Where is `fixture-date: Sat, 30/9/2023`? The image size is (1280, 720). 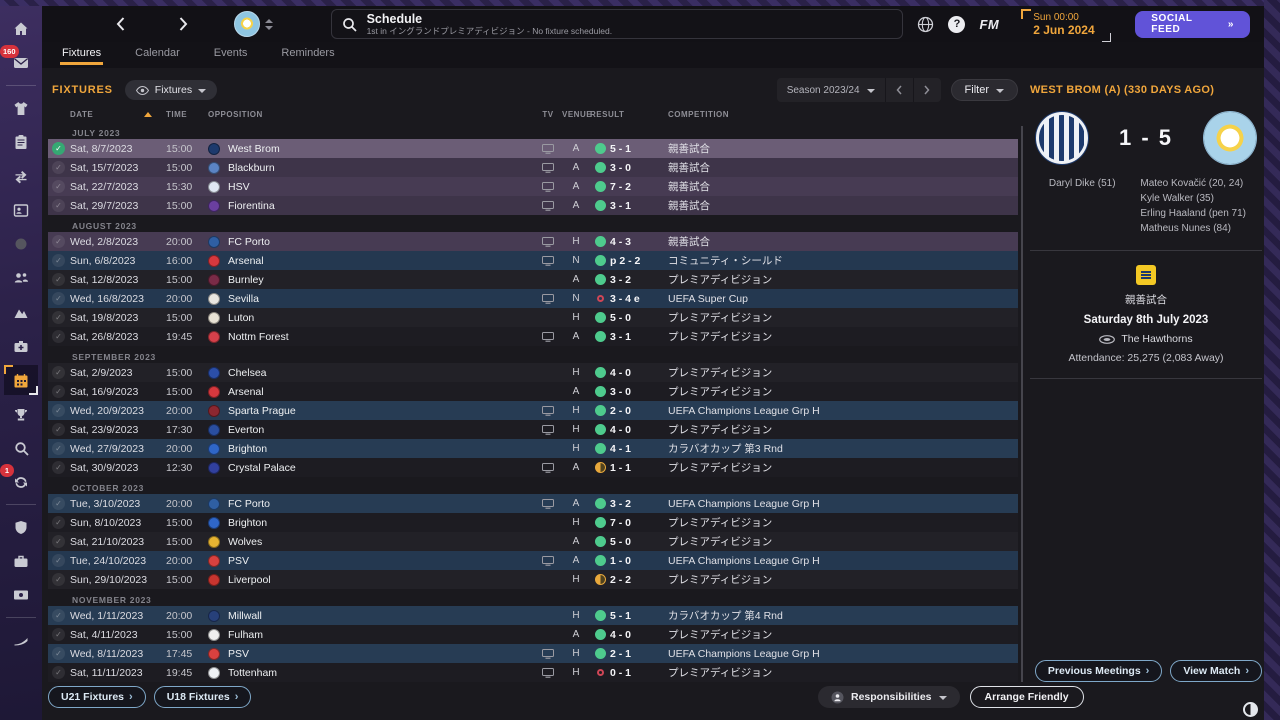
fixture-date: Sat, 30/9/2023 is located at coordinates (104, 467).